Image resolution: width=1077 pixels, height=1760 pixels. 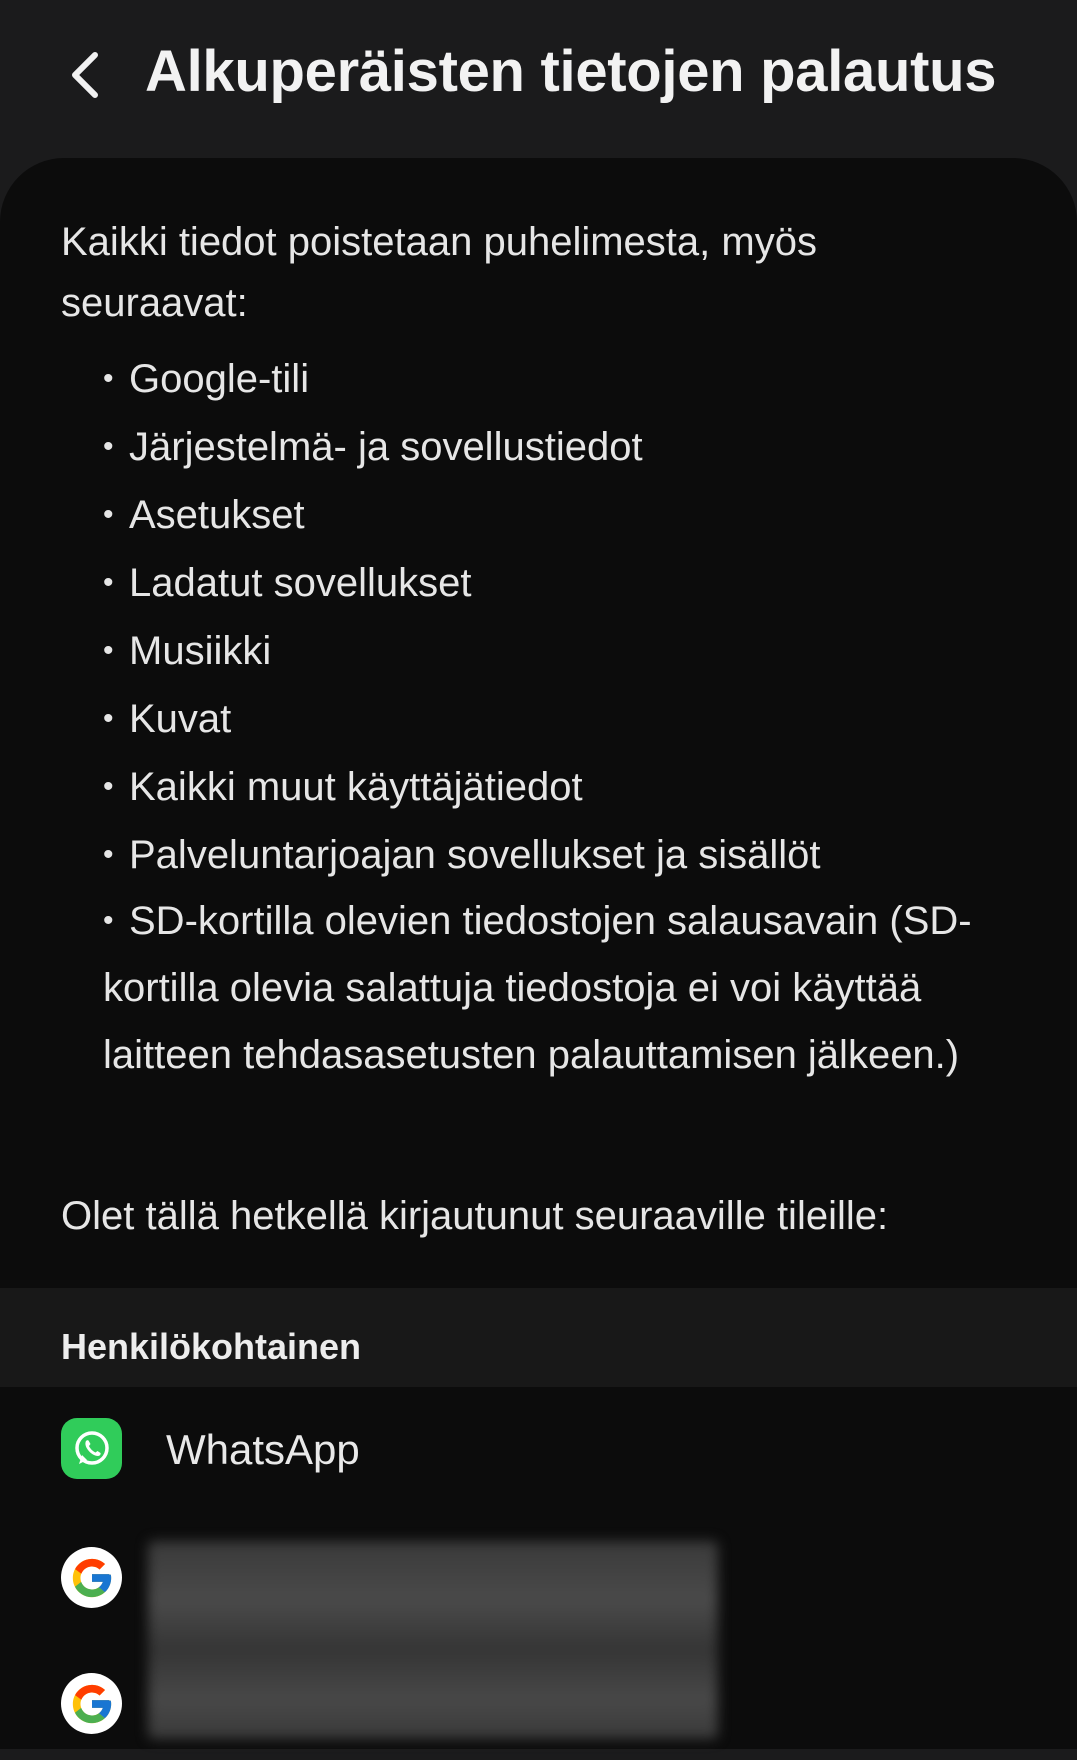 I want to click on list-item: • Asetukset, so click(x=204, y=515).